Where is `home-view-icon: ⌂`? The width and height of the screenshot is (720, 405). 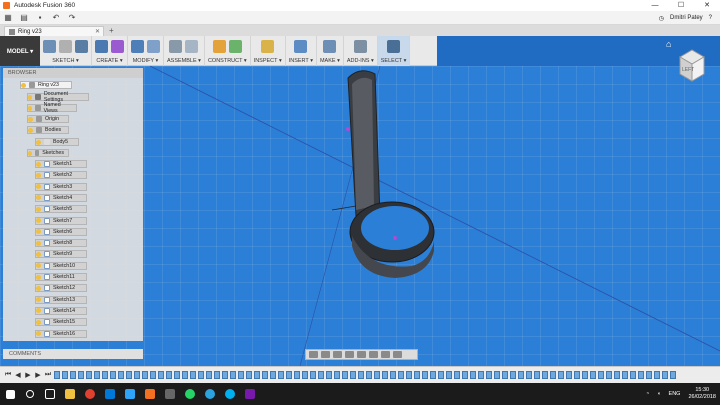
home-view-icon: ⌂ is located at coordinates (668, 44).